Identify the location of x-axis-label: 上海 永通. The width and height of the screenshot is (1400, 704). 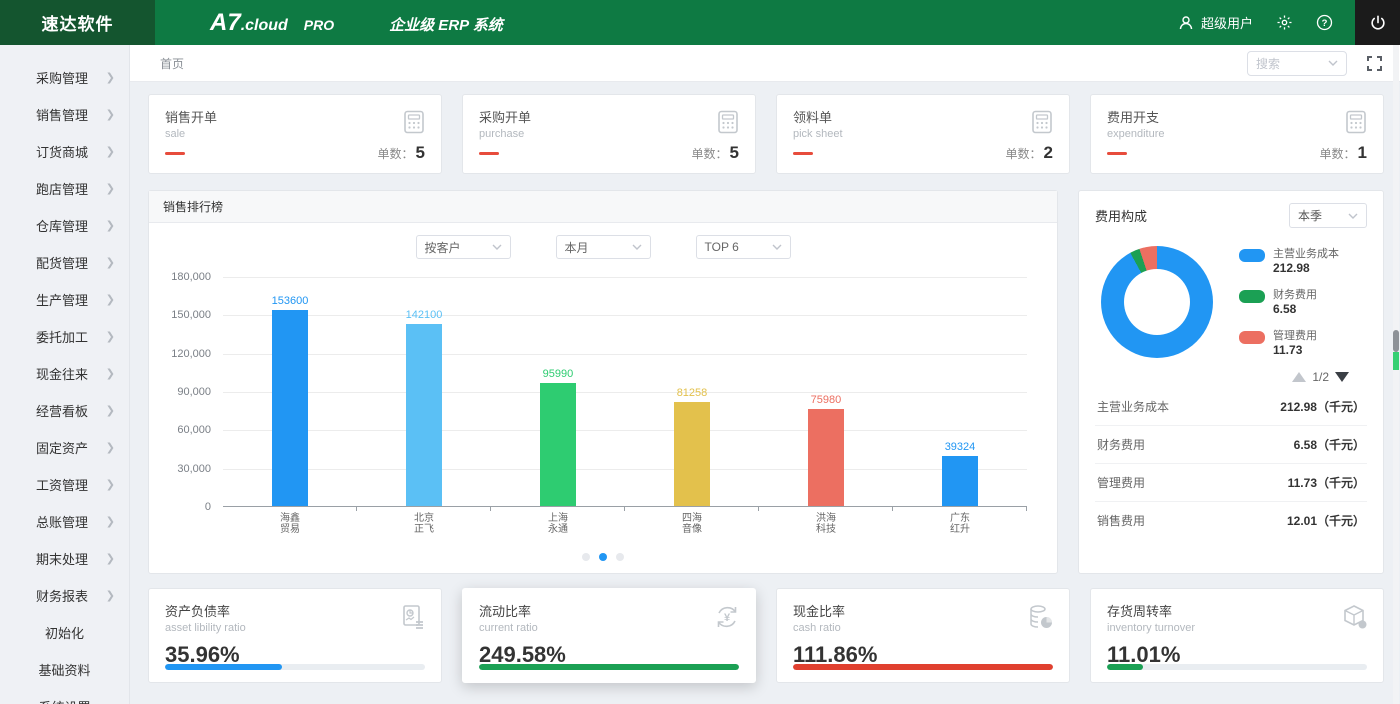
(558, 524).